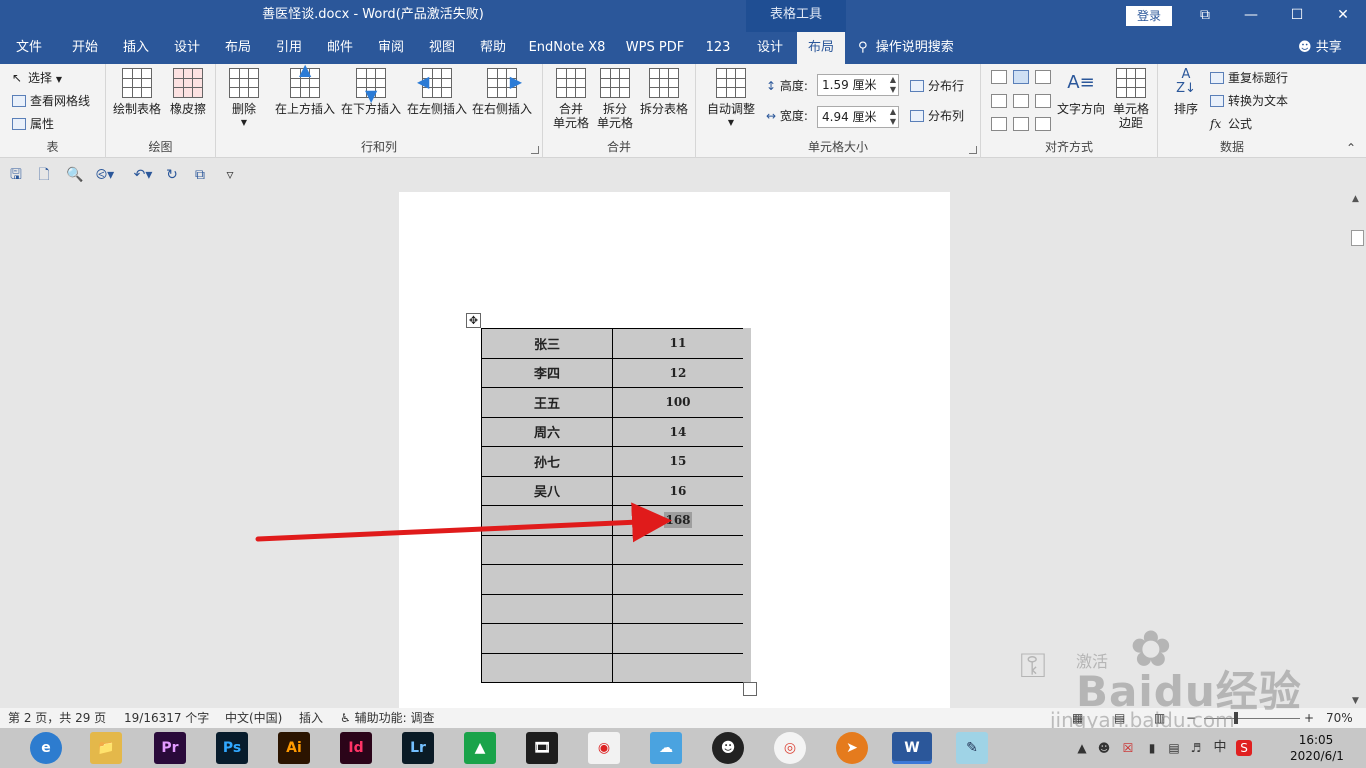  Describe the element at coordinates (1343, 16) in the screenshot. I see `close-button: ✕` at that location.